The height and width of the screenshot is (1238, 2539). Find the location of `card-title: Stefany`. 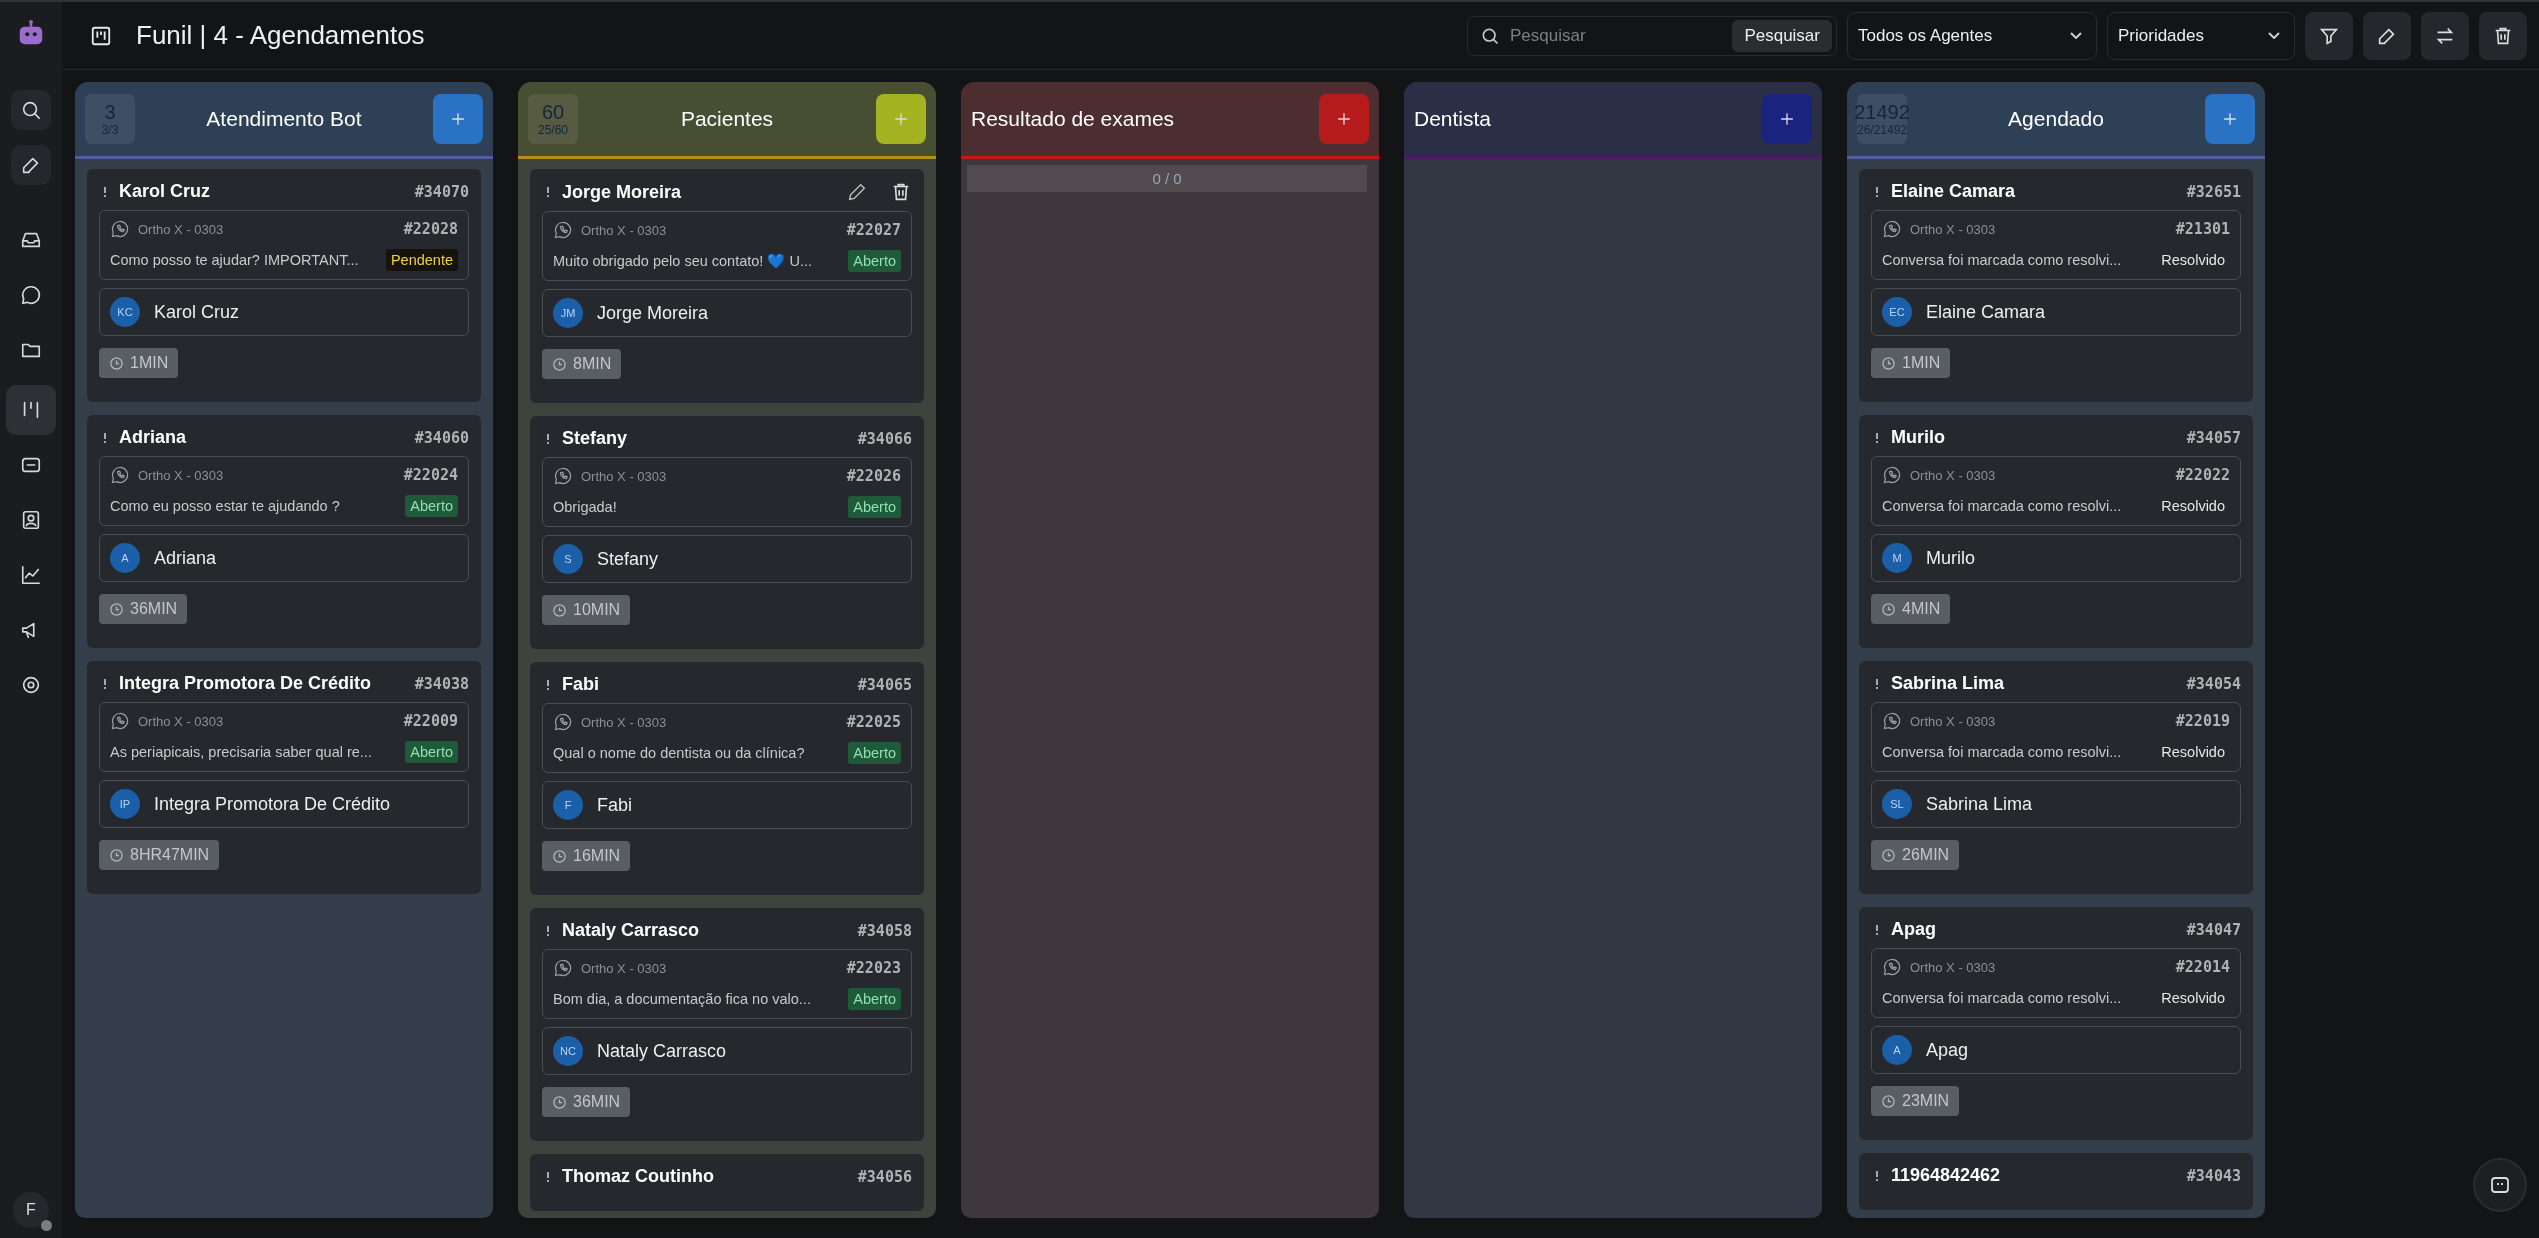

card-title: Stefany is located at coordinates (595, 438).